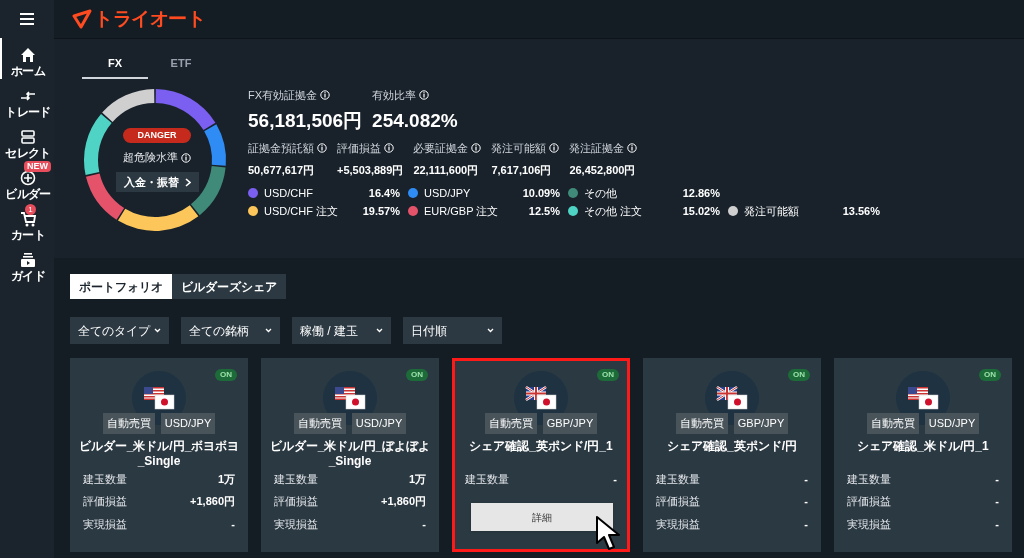 The height and width of the screenshot is (558, 1024). I want to click on stat-label: 評価損益, so click(359, 148).